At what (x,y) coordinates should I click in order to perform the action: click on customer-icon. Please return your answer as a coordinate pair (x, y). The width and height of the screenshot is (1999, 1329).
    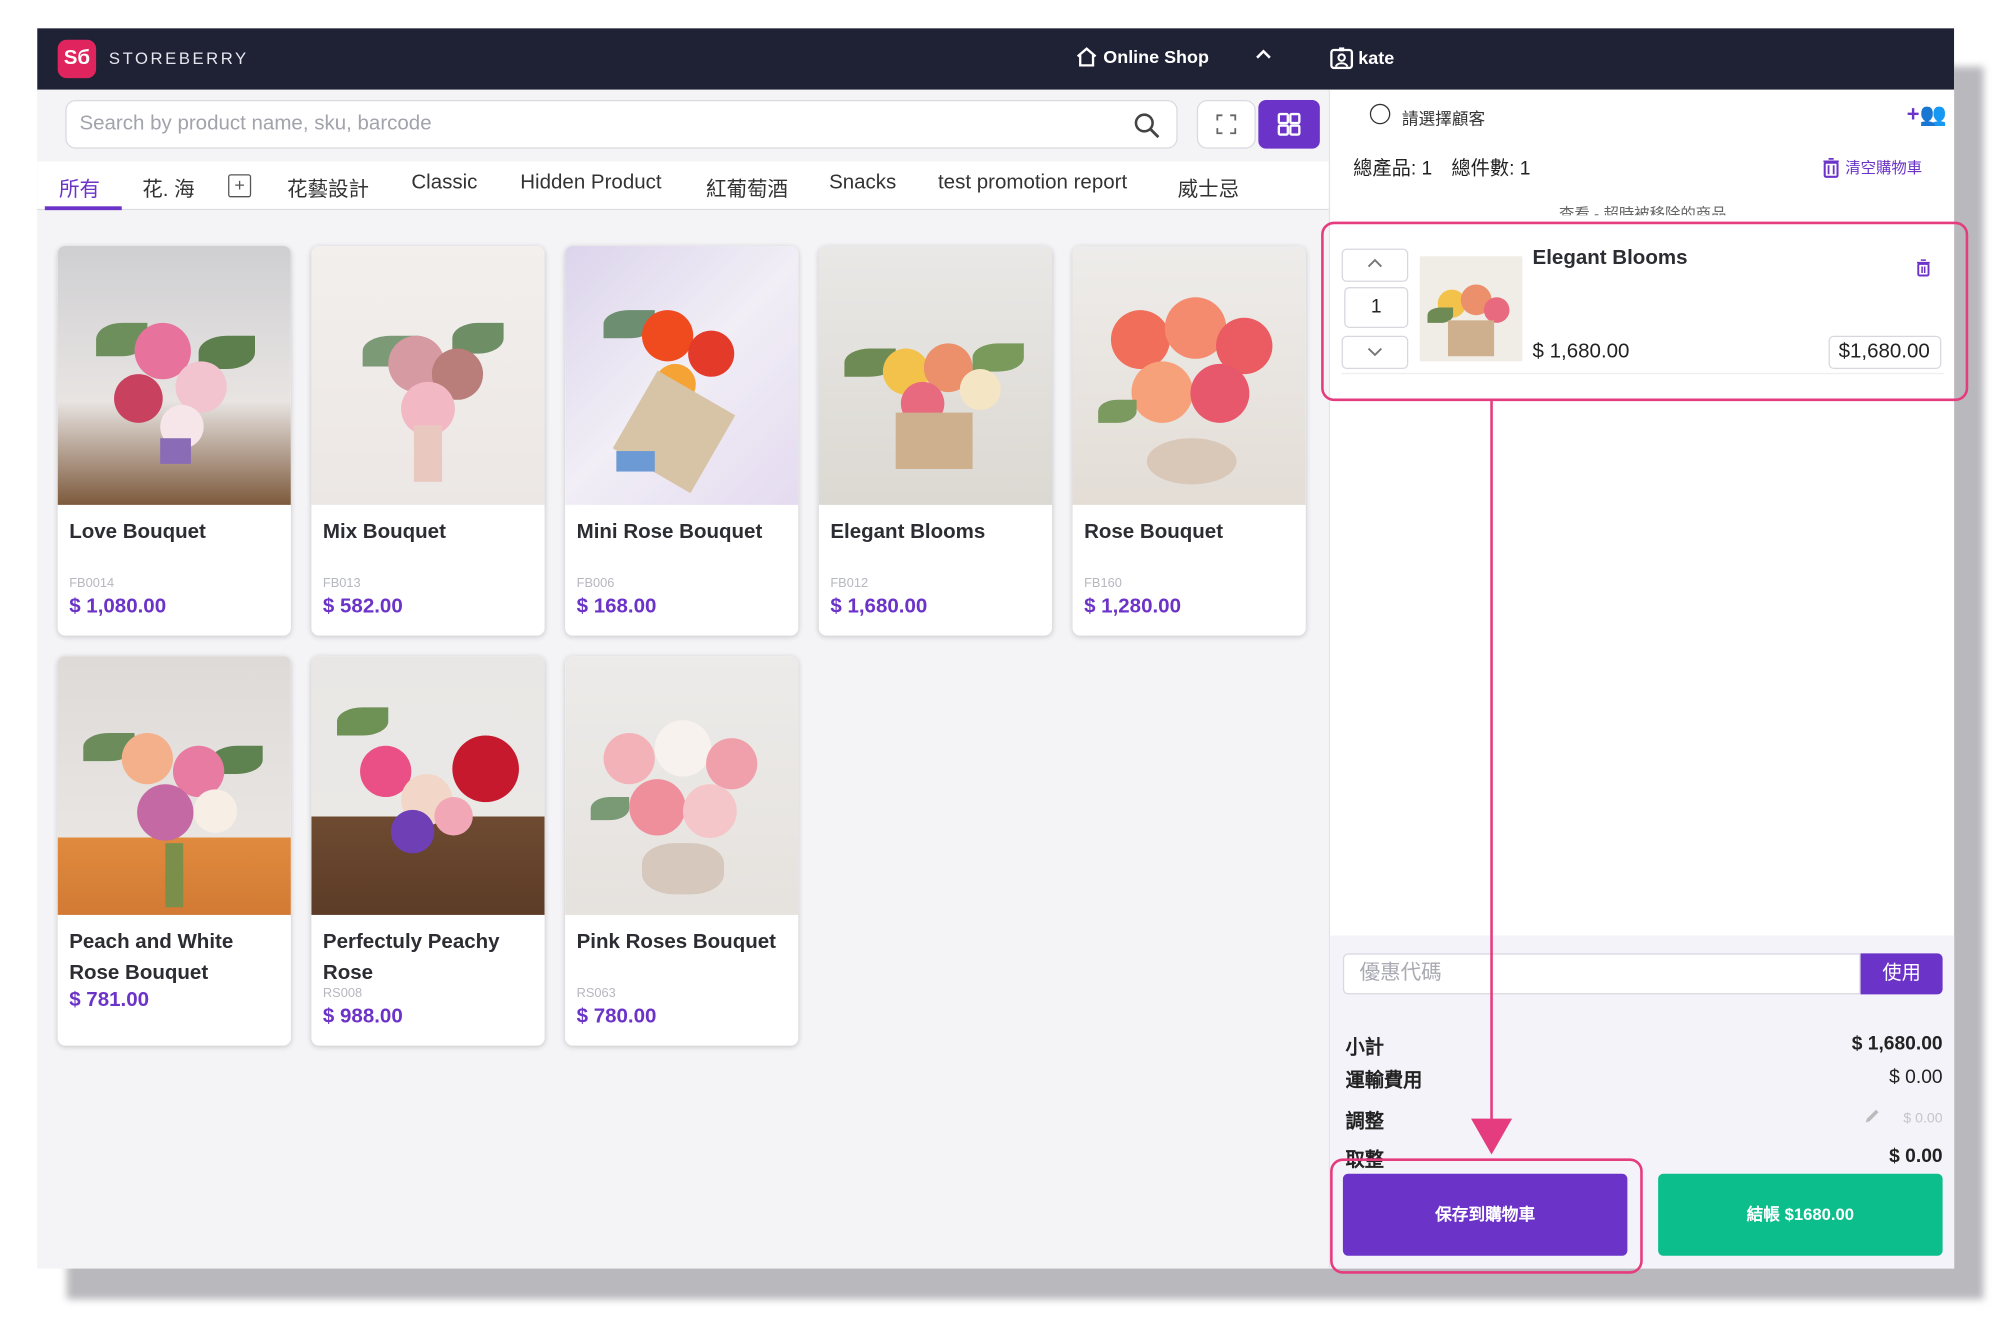
    Looking at the image, I should click on (1380, 114).